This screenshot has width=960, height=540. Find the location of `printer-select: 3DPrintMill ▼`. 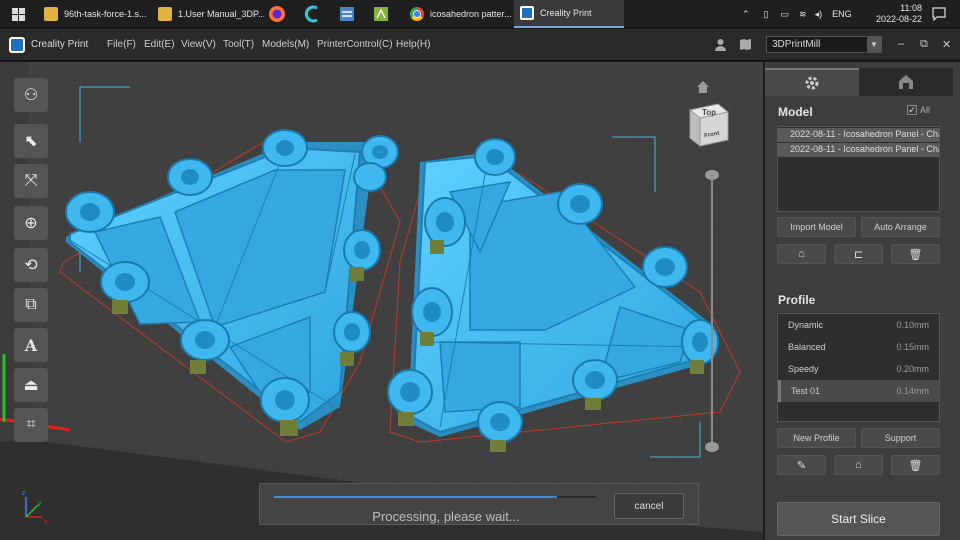

printer-select: 3DPrintMill ▼ is located at coordinates (824, 44).